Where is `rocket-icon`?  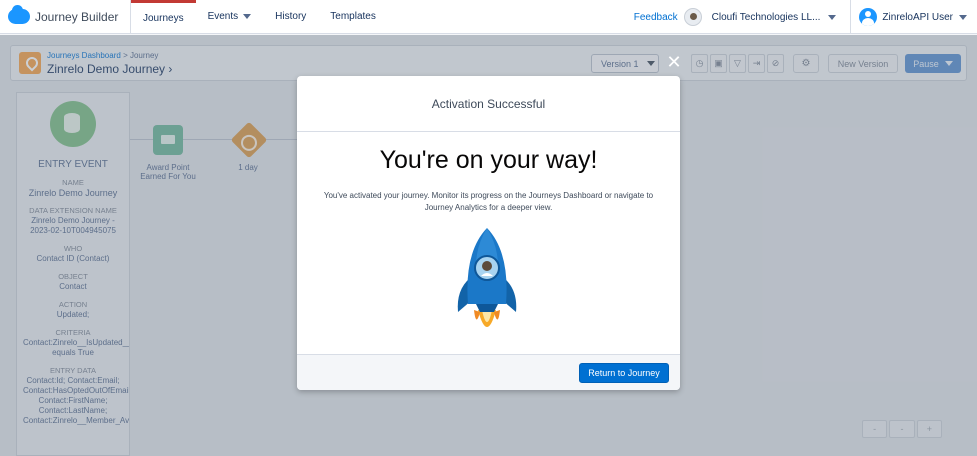
rocket-icon is located at coordinates (487, 286).